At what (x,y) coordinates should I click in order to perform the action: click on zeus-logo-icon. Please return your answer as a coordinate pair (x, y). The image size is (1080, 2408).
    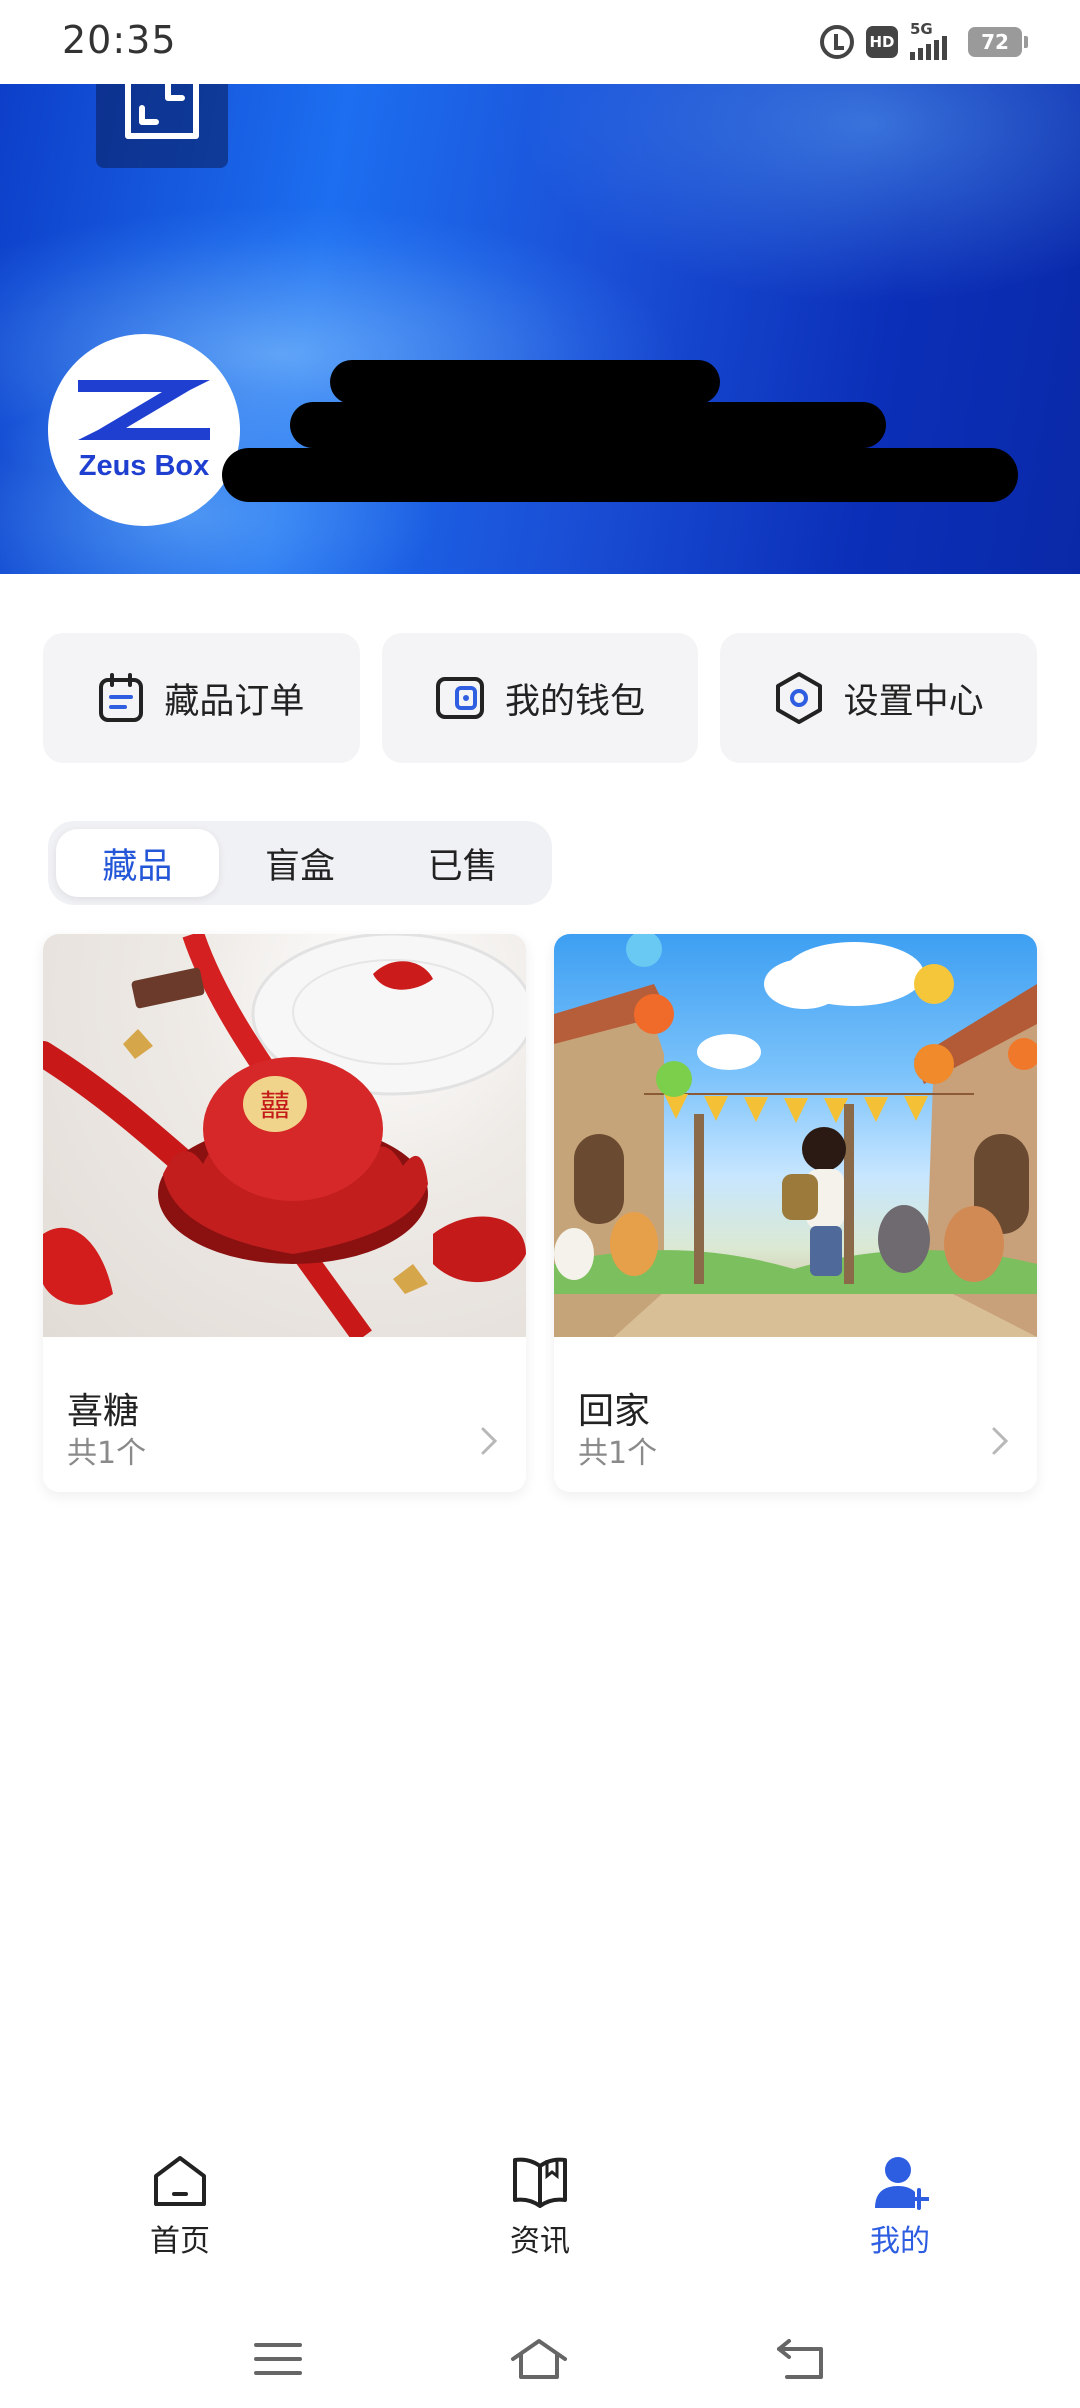
    Looking at the image, I should click on (144, 409).